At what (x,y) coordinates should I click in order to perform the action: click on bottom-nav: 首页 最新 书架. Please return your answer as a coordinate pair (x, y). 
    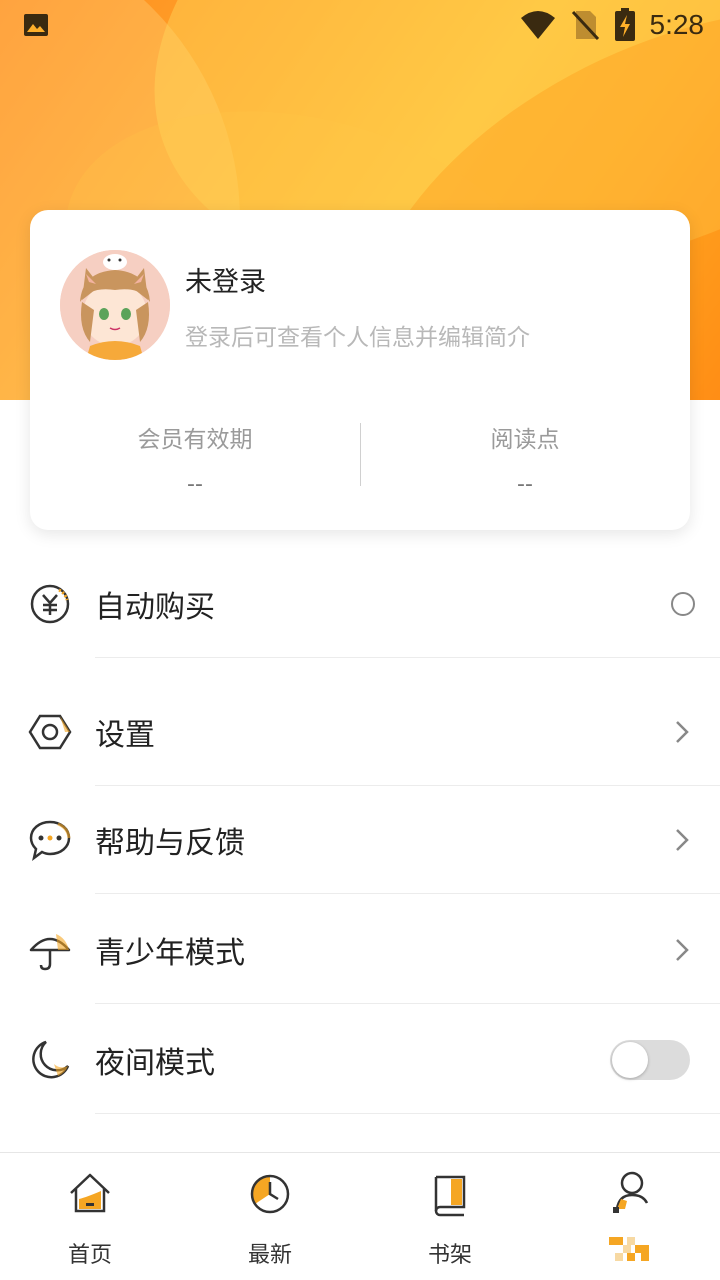
    Looking at the image, I should click on (360, 1216).